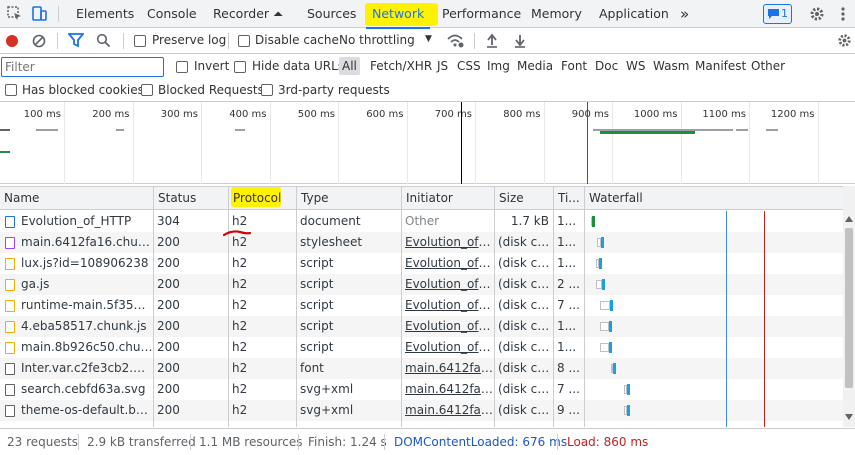  I want to click on type-filter-ws: WS, so click(635, 66).